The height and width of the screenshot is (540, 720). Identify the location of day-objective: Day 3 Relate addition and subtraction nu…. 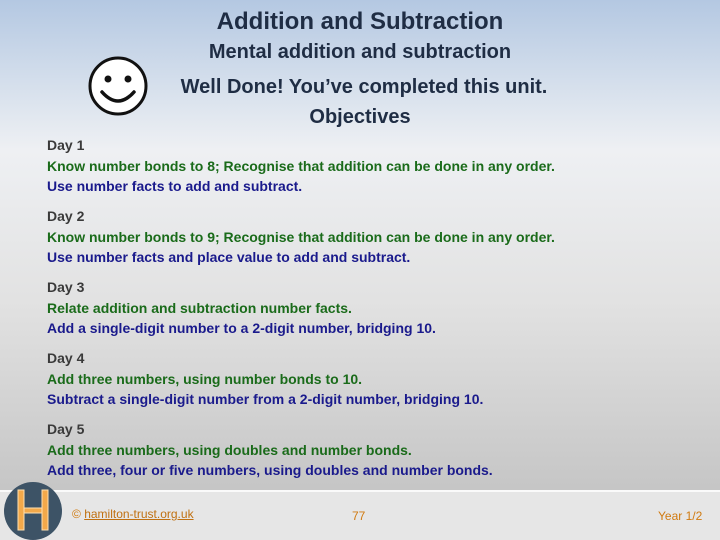
(241, 308).